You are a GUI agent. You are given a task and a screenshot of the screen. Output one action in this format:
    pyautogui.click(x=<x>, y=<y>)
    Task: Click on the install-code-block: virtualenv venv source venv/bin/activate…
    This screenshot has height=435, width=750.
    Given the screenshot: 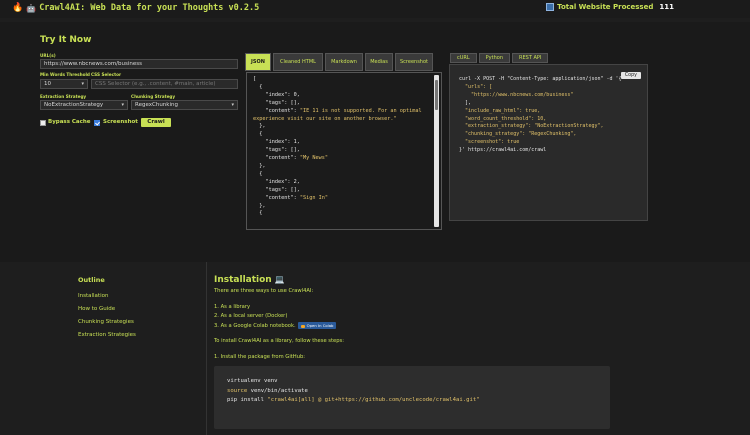 What is the action you would take?
    pyautogui.click(x=412, y=397)
    